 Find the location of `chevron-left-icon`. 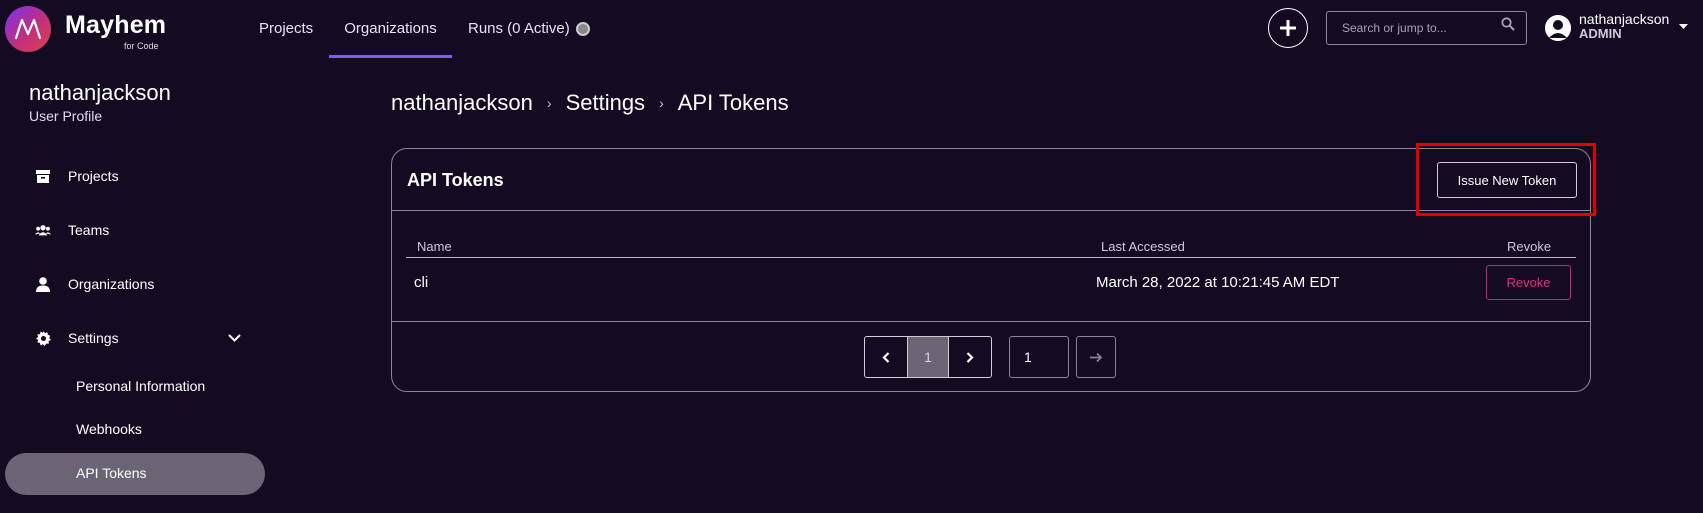

chevron-left-icon is located at coordinates (886, 357).